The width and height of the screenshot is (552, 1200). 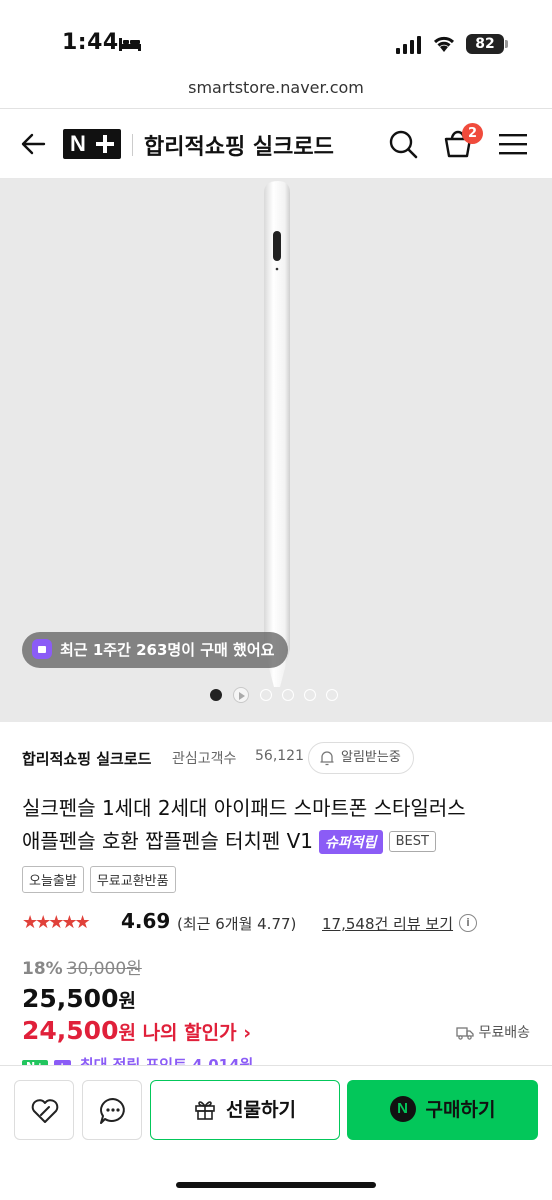 What do you see at coordinates (90, 42) in the screenshot?
I see `status-time: 1:44` at bounding box center [90, 42].